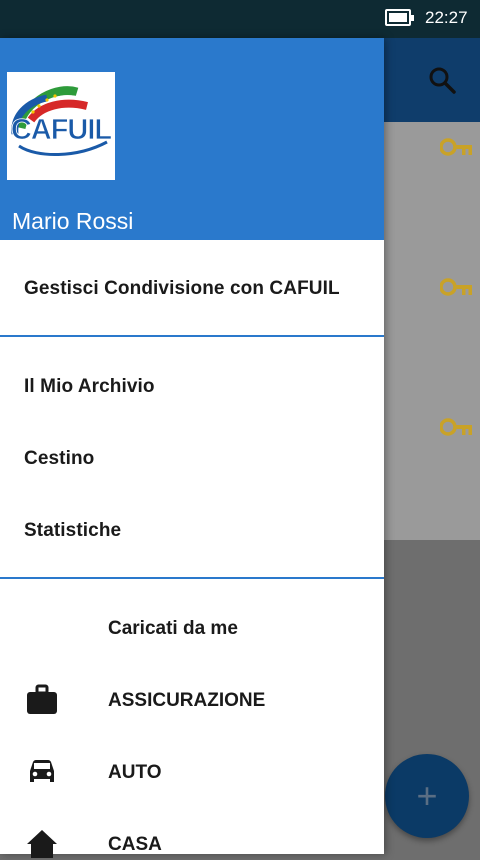 The image size is (480, 860). What do you see at coordinates (72, 531) in the screenshot?
I see `menu-item-statistics: Statistiche` at bounding box center [72, 531].